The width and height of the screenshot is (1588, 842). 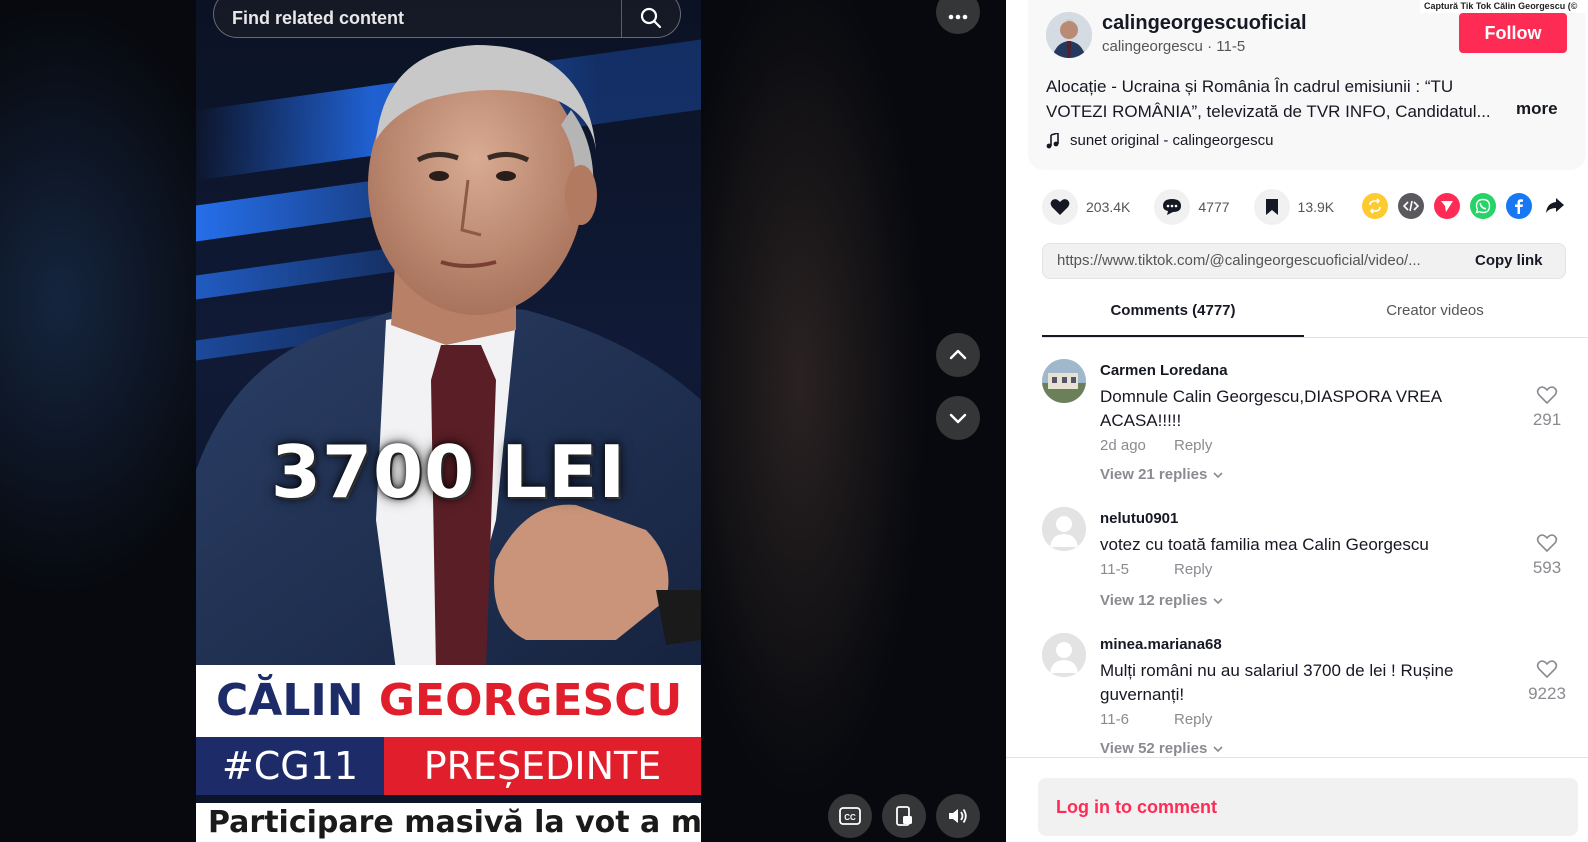 What do you see at coordinates (530, 700) in the screenshot?
I see `name-last: GEORGESCU` at bounding box center [530, 700].